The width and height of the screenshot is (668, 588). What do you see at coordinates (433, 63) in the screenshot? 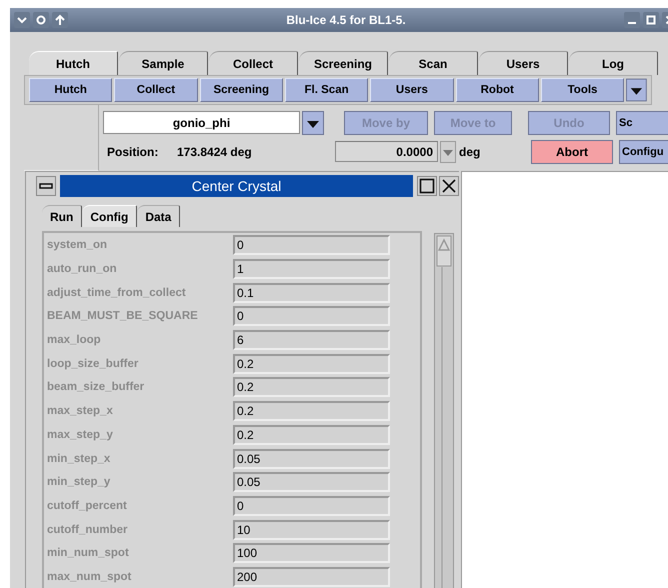
I see `tab: Scan` at bounding box center [433, 63].